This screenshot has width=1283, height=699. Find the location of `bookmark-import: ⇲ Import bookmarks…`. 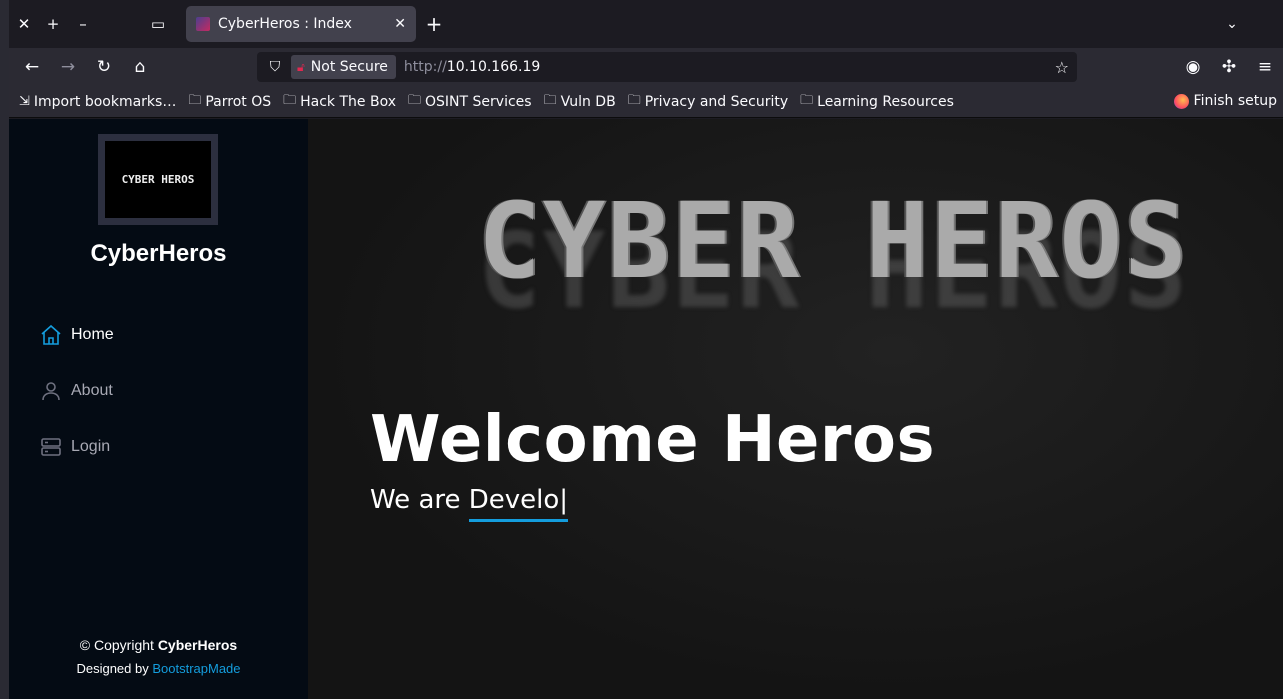

bookmark-import: ⇲ Import bookmarks… is located at coordinates (97, 102).